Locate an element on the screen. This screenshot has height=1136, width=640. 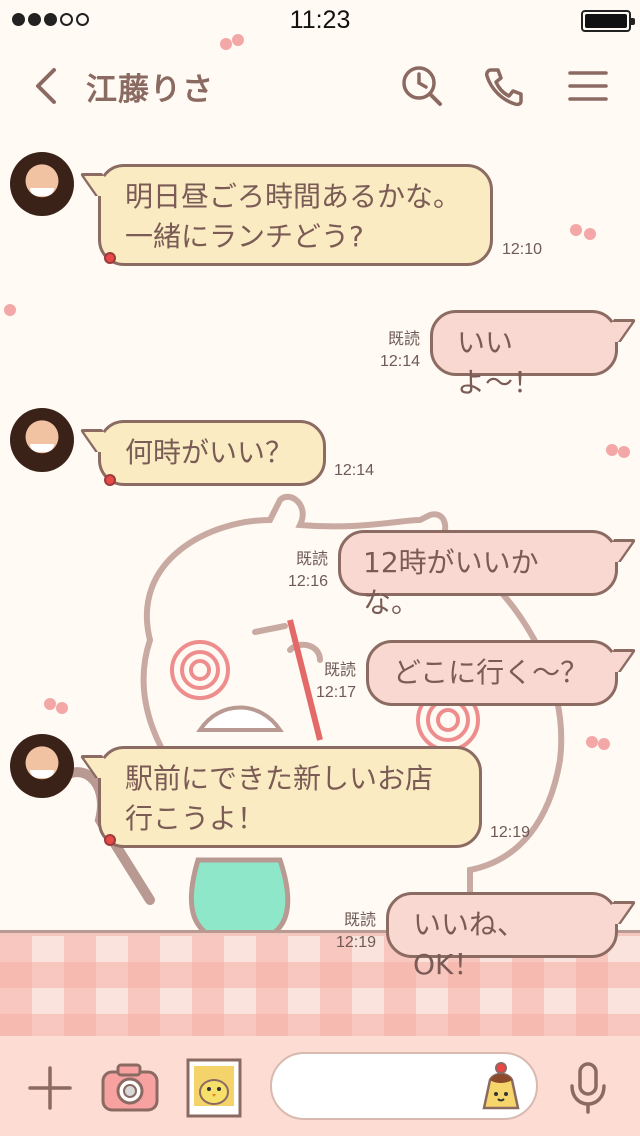
contact-name: 江藤りさ is located at coordinates (150, 90).